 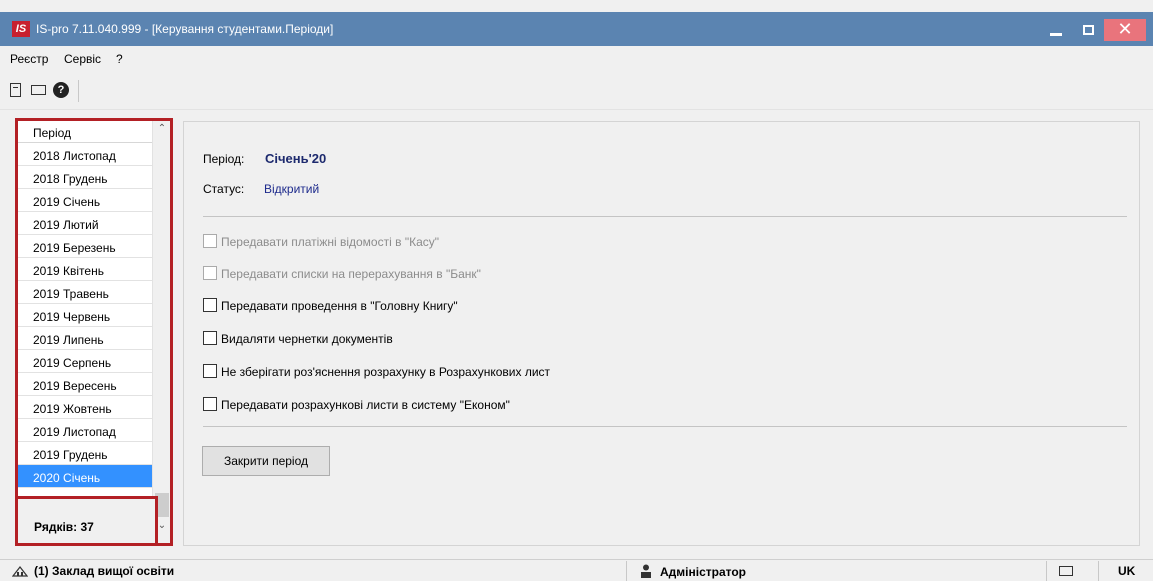 I want to click on period-list-item: 2019 Жовтень, so click(x=85, y=407).